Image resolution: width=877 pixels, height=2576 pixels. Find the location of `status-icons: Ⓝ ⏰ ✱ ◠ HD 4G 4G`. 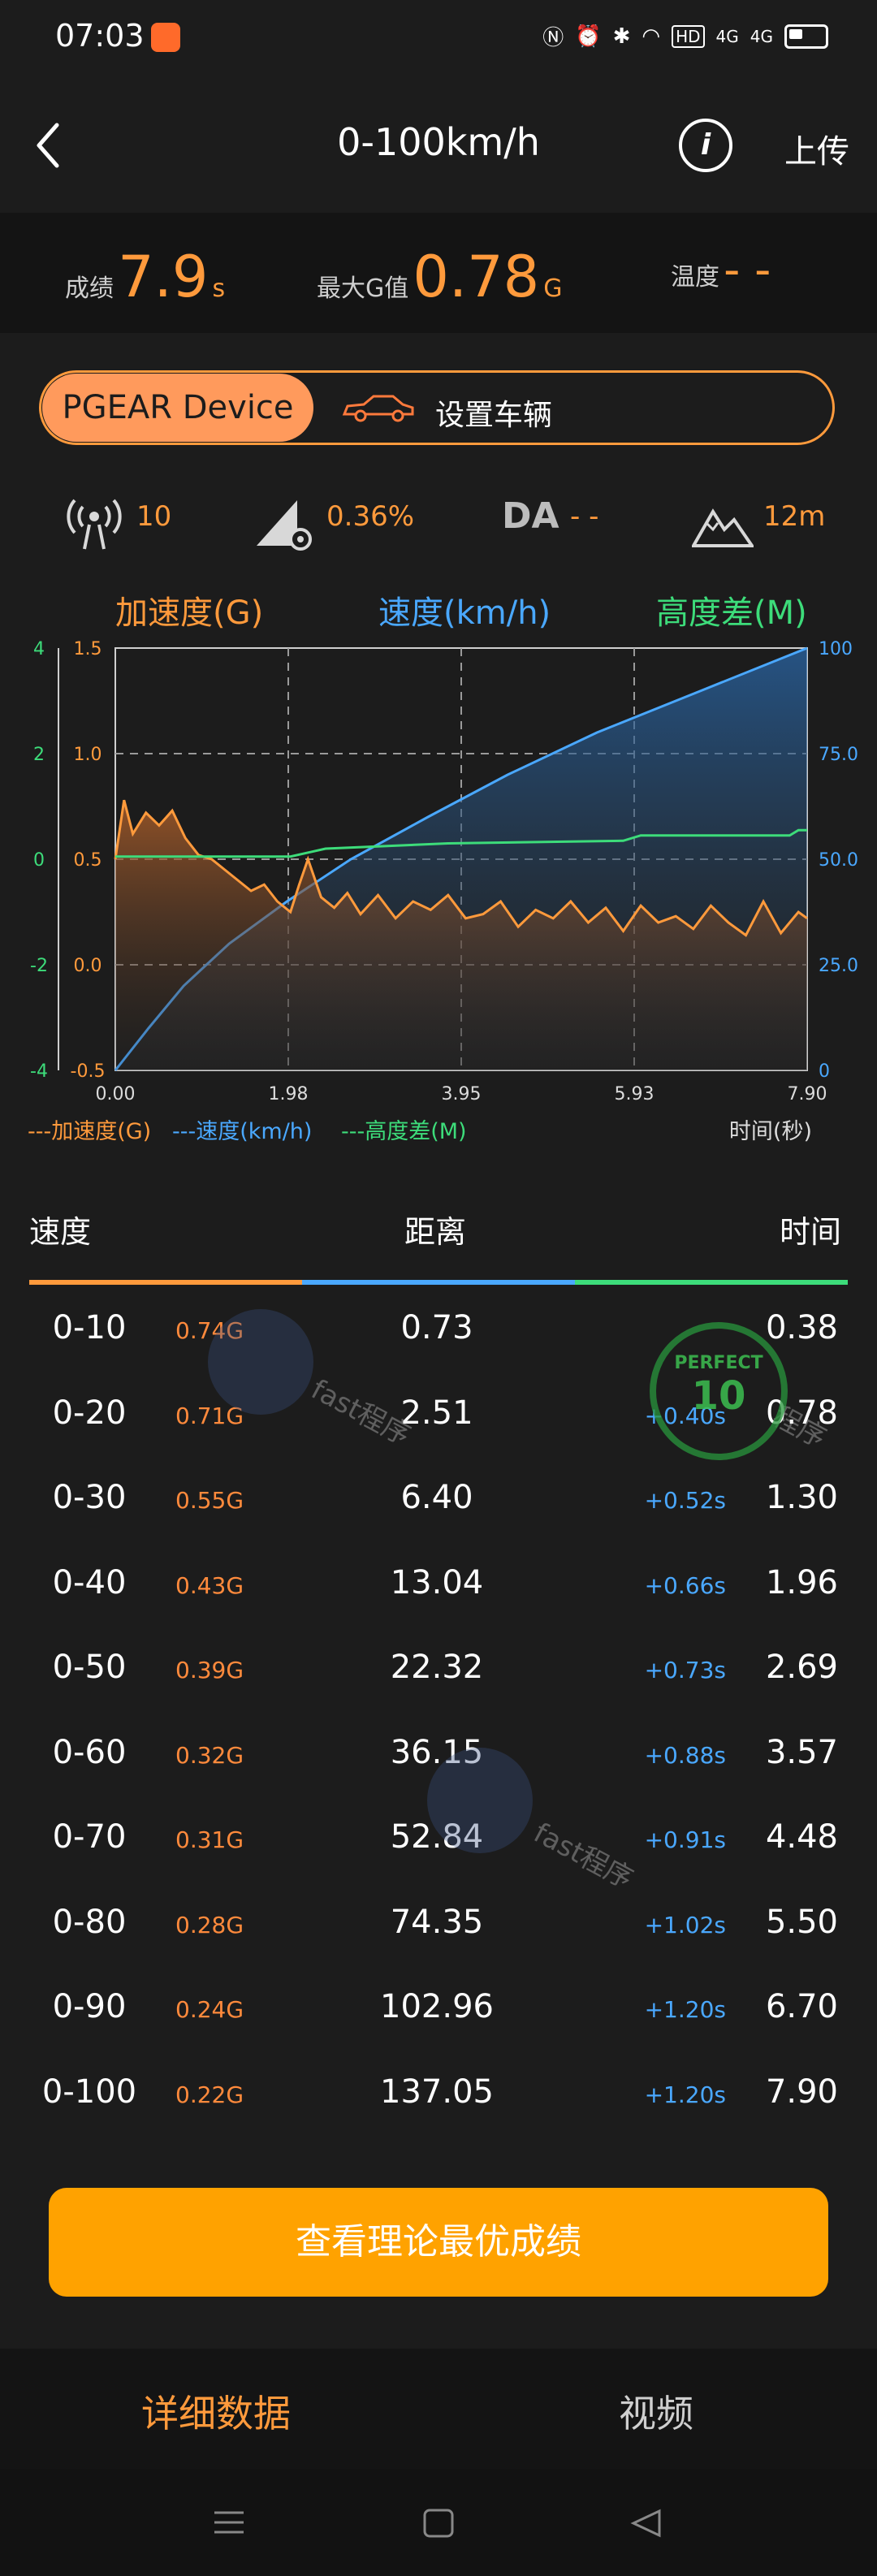

status-icons: Ⓝ ⏰ ✱ ◠ HD 4G 4G is located at coordinates (685, 36).